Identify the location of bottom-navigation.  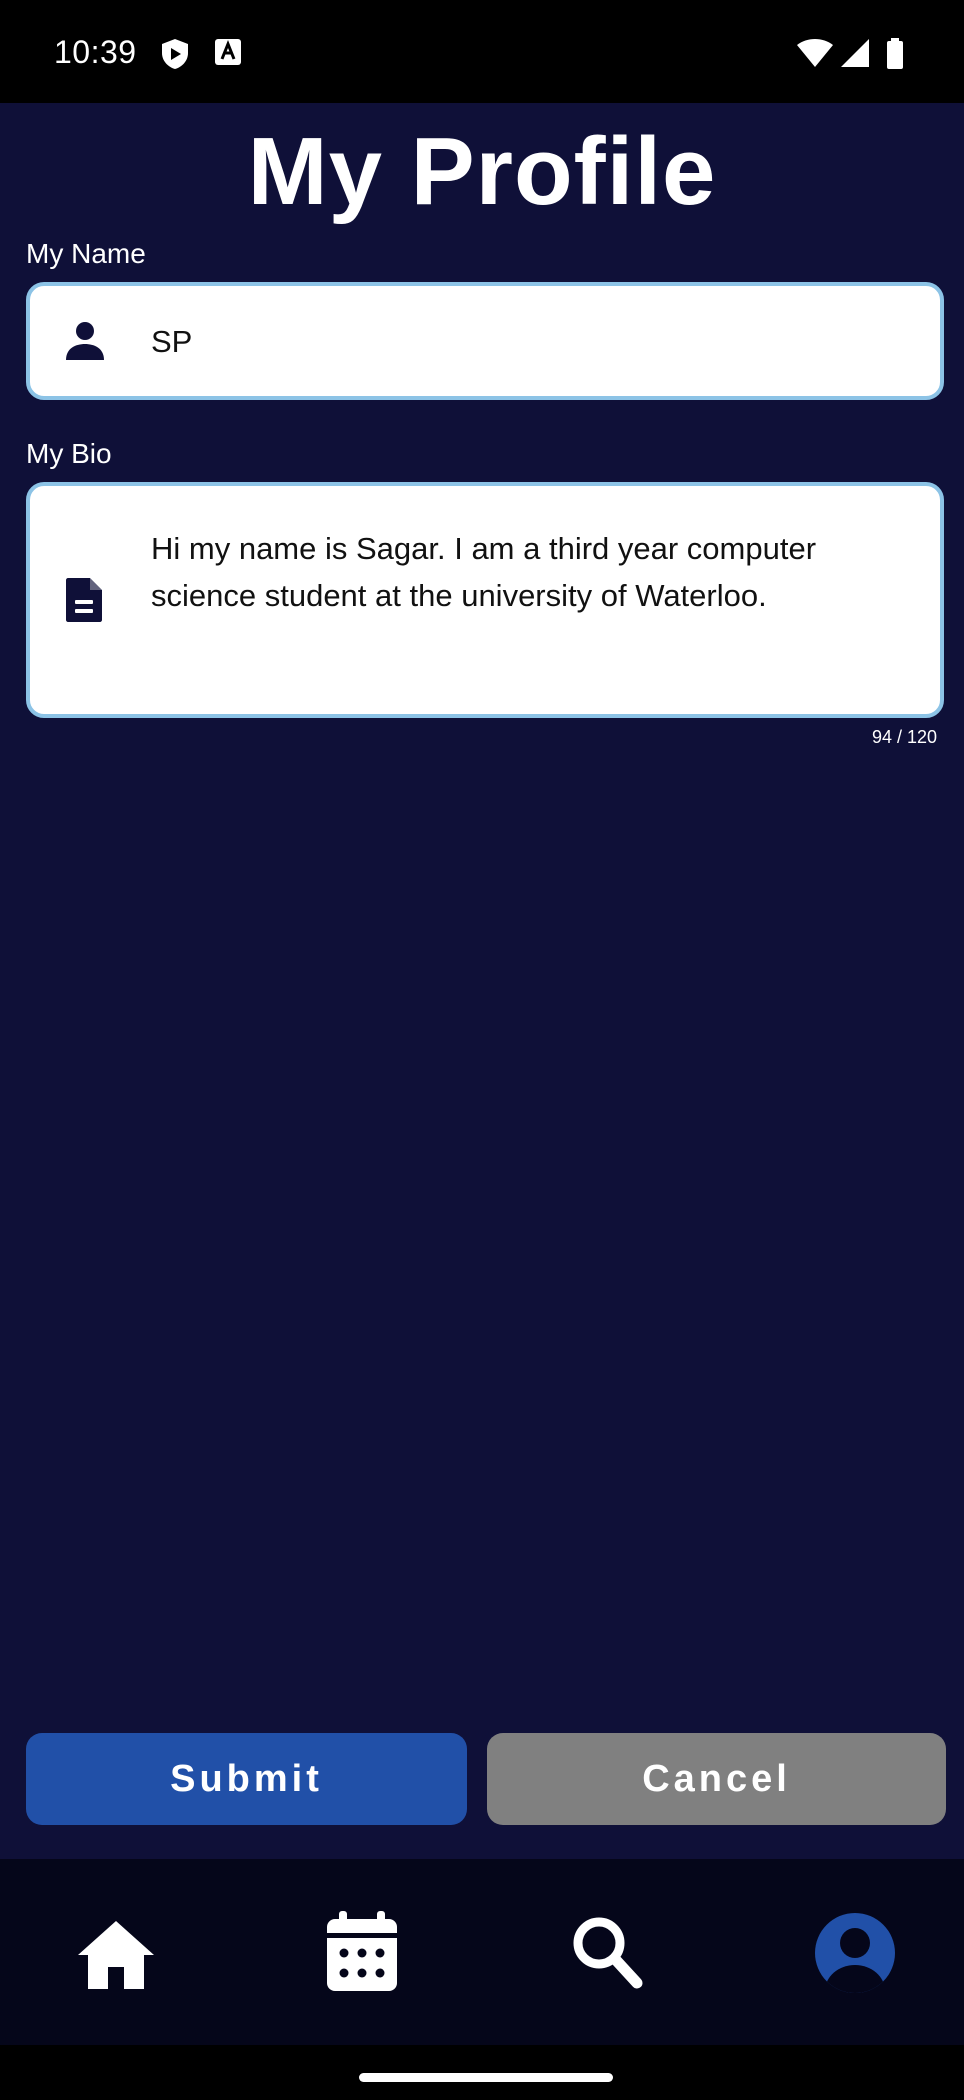
(482, 1952).